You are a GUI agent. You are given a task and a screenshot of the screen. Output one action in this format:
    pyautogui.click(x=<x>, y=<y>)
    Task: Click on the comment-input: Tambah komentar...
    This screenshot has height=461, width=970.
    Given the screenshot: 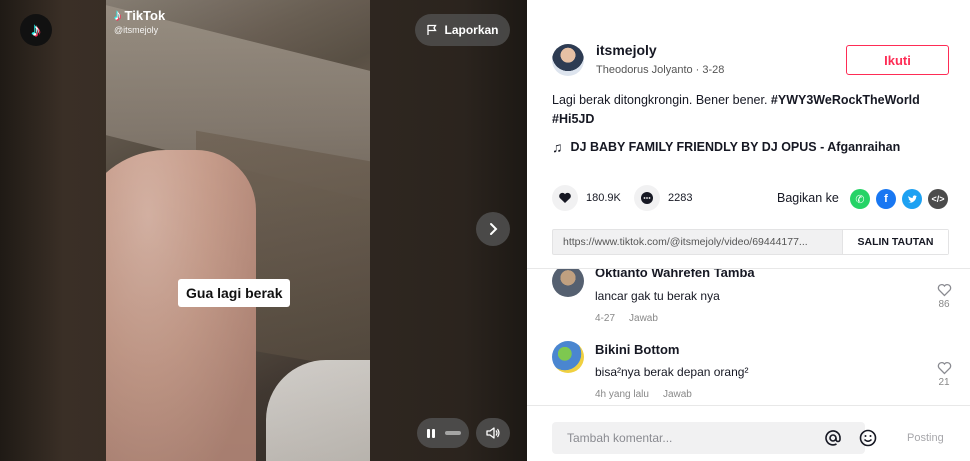 What is the action you would take?
    pyautogui.click(x=714, y=438)
    